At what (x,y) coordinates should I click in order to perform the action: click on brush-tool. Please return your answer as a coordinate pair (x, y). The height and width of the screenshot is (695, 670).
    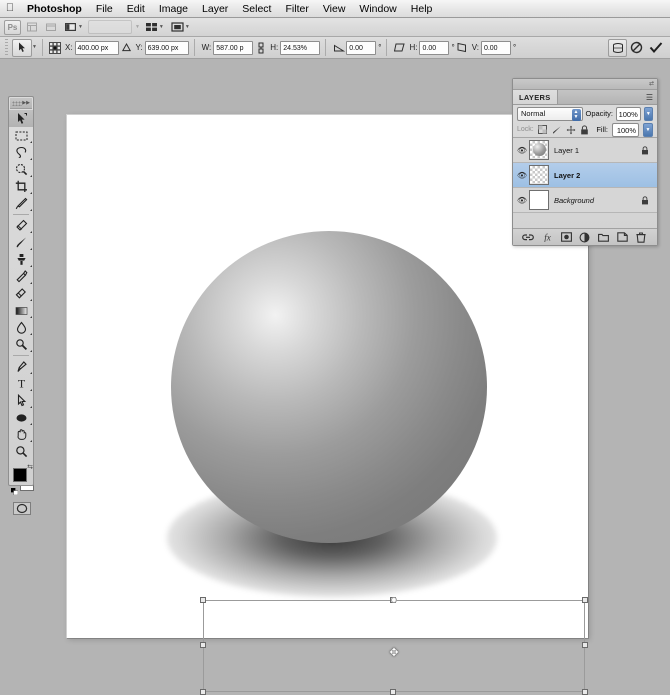
    Looking at the image, I should click on (21, 242).